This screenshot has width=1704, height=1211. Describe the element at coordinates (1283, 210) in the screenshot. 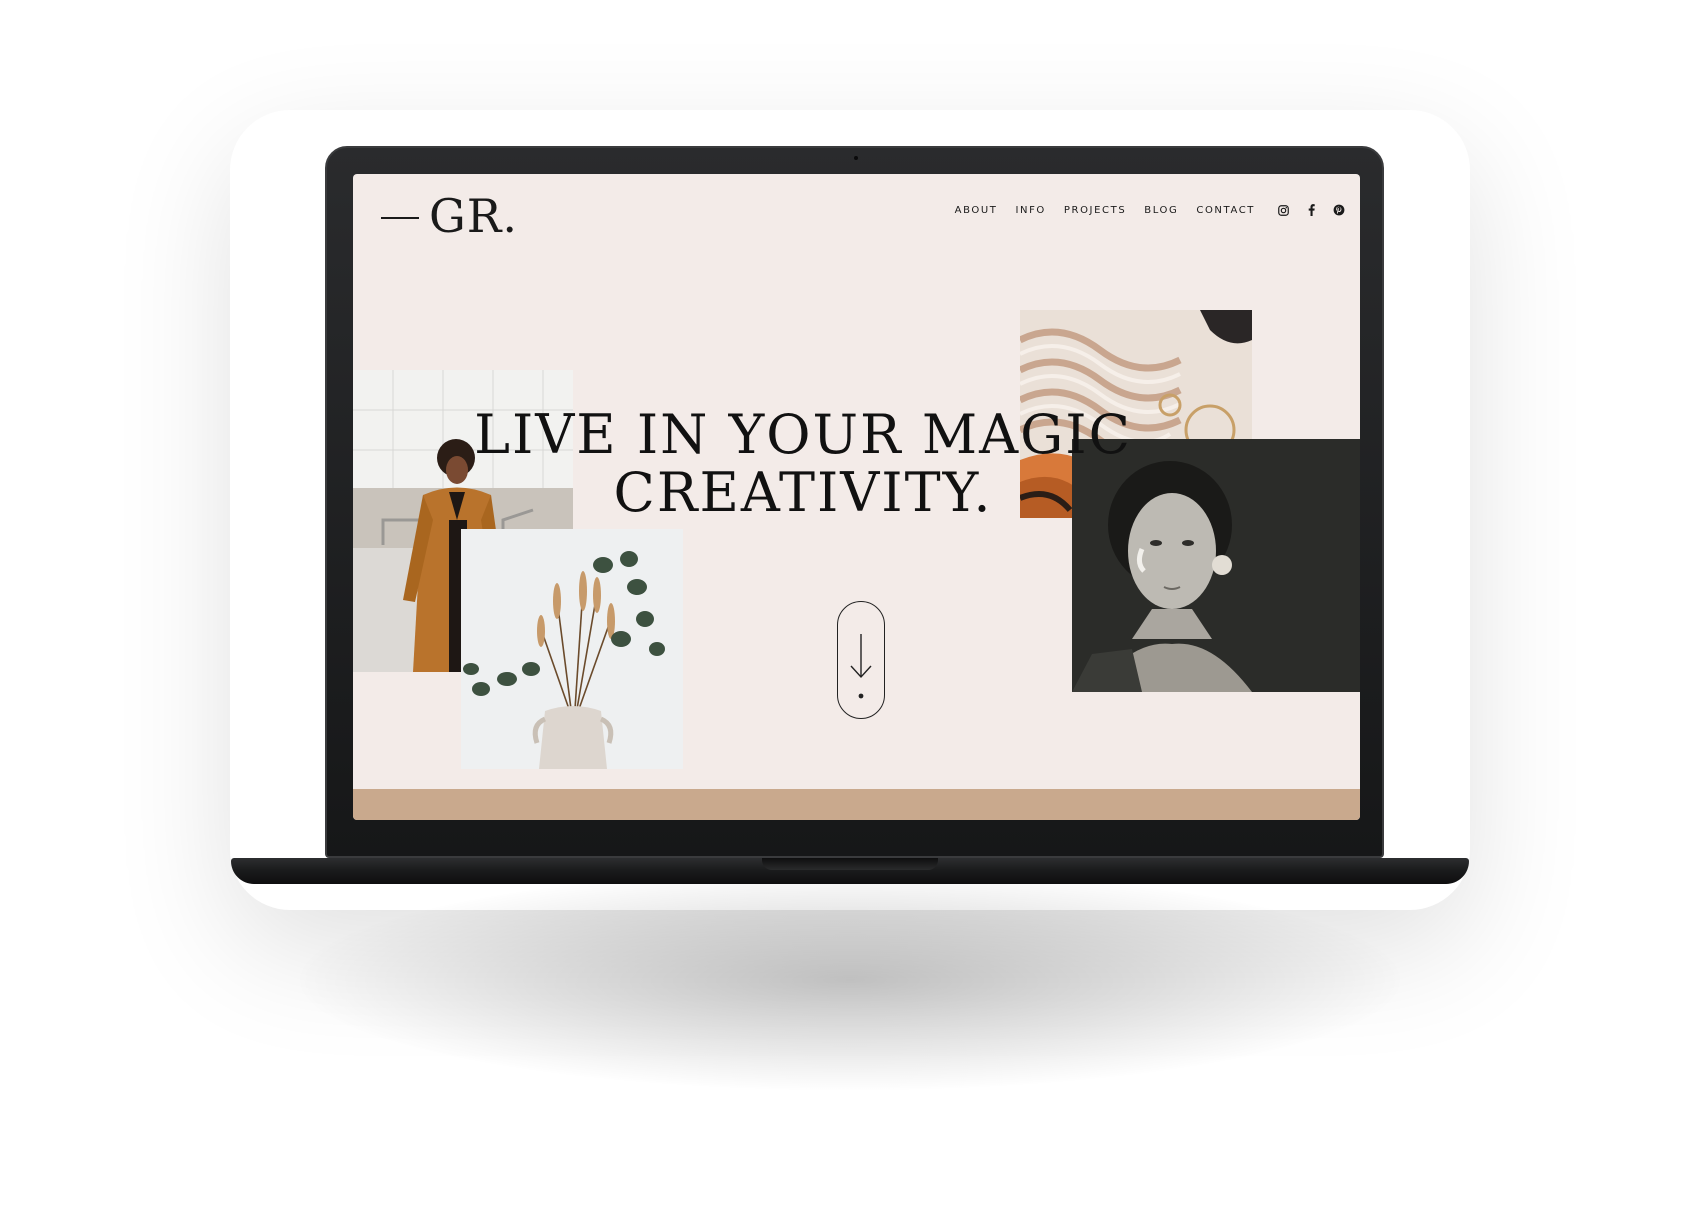

I see `instagram-icon` at that location.